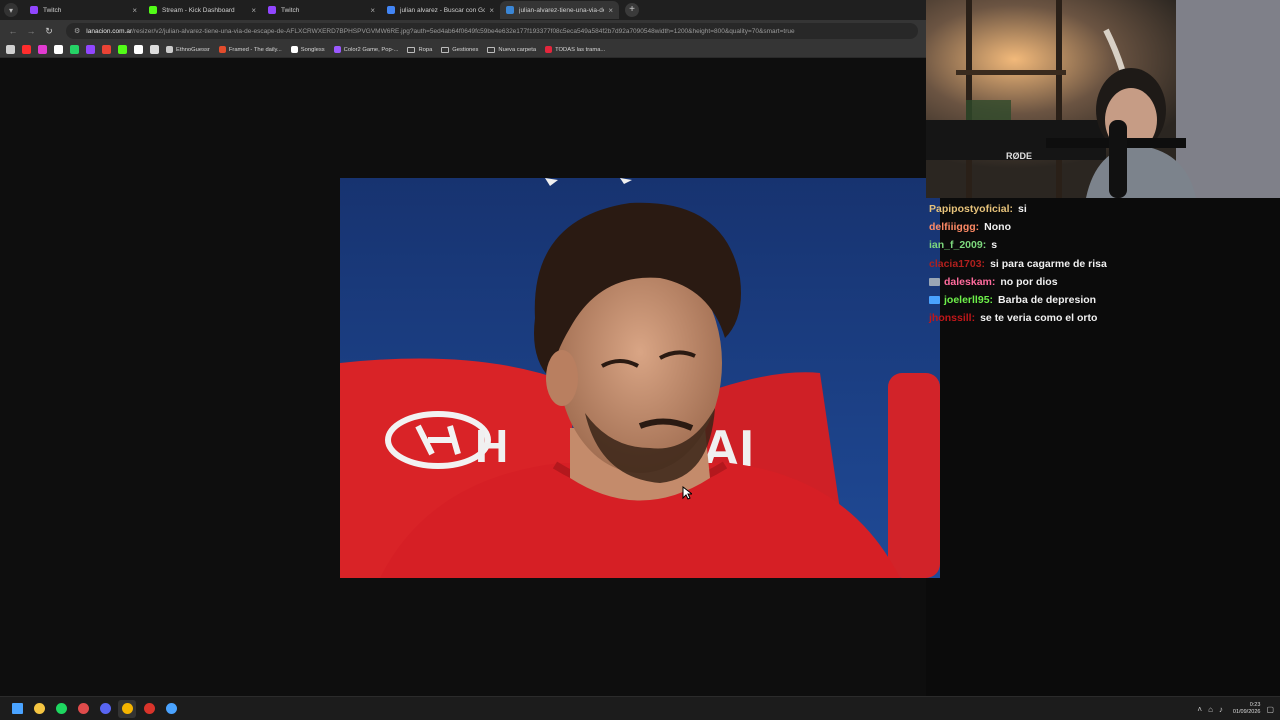  What do you see at coordinates (640, 708) in the screenshot?
I see `windows-taskbar: ˄ ⌂ ♪ 0:23 01/09/2026 ▢` at bounding box center [640, 708].